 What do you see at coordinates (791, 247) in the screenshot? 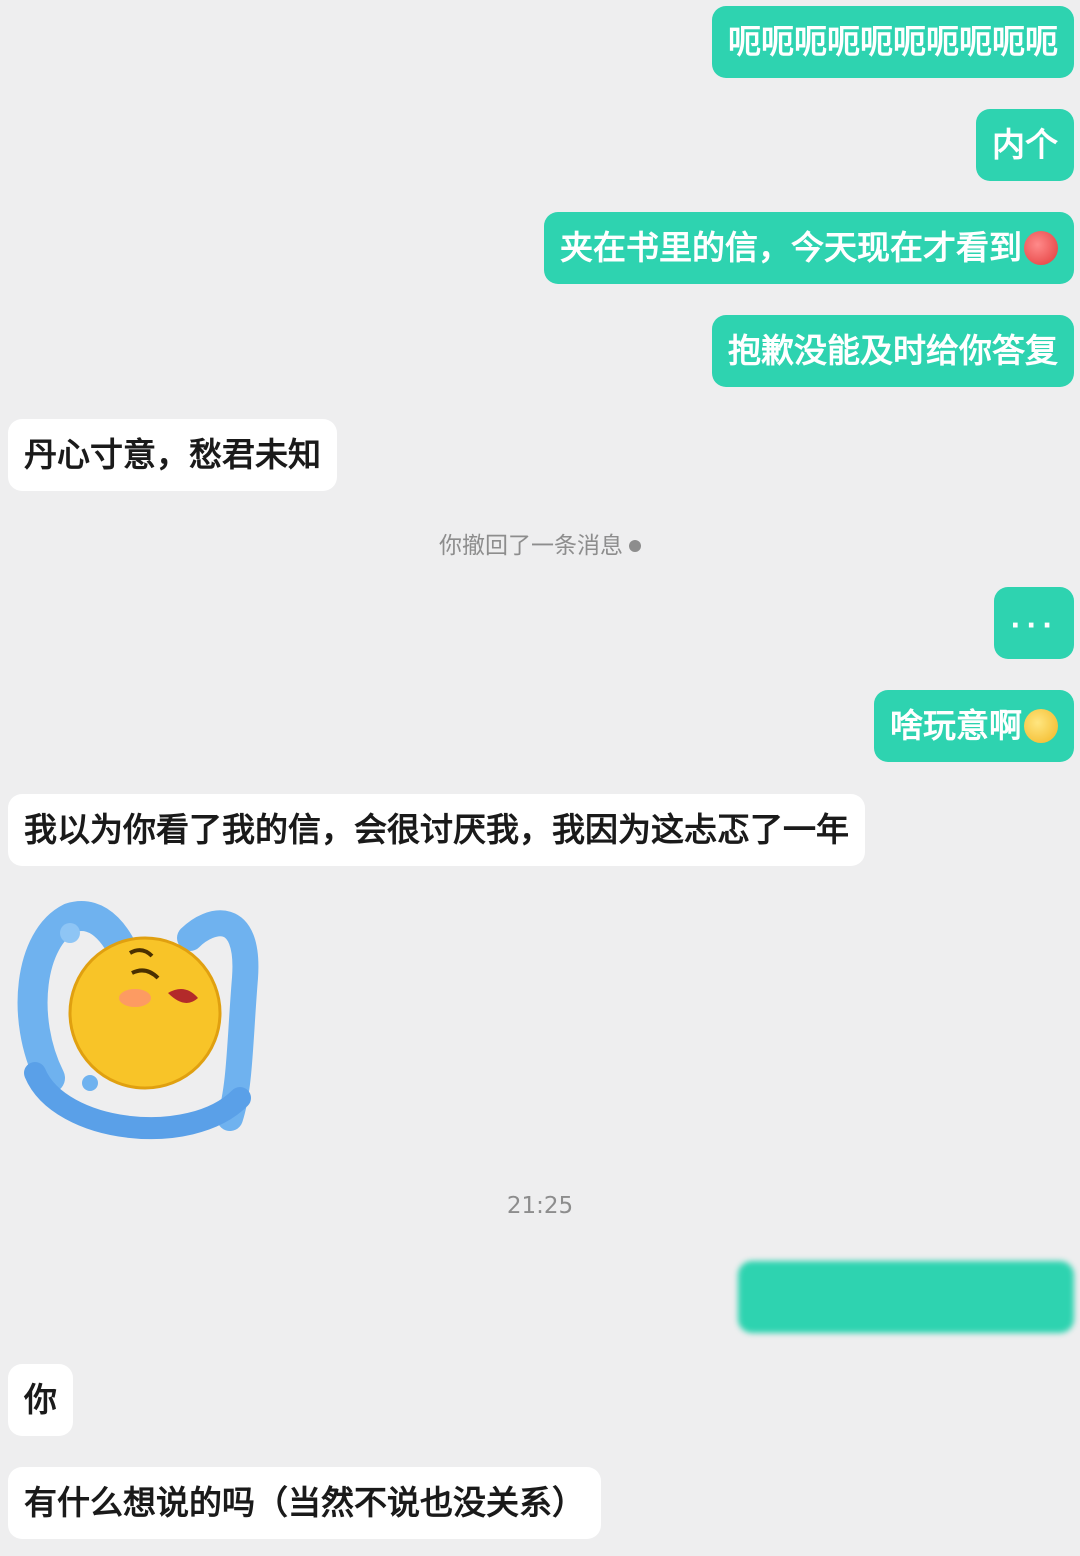
I see `message-text: 夹在书里的信，今天现在才看到` at bounding box center [791, 247].